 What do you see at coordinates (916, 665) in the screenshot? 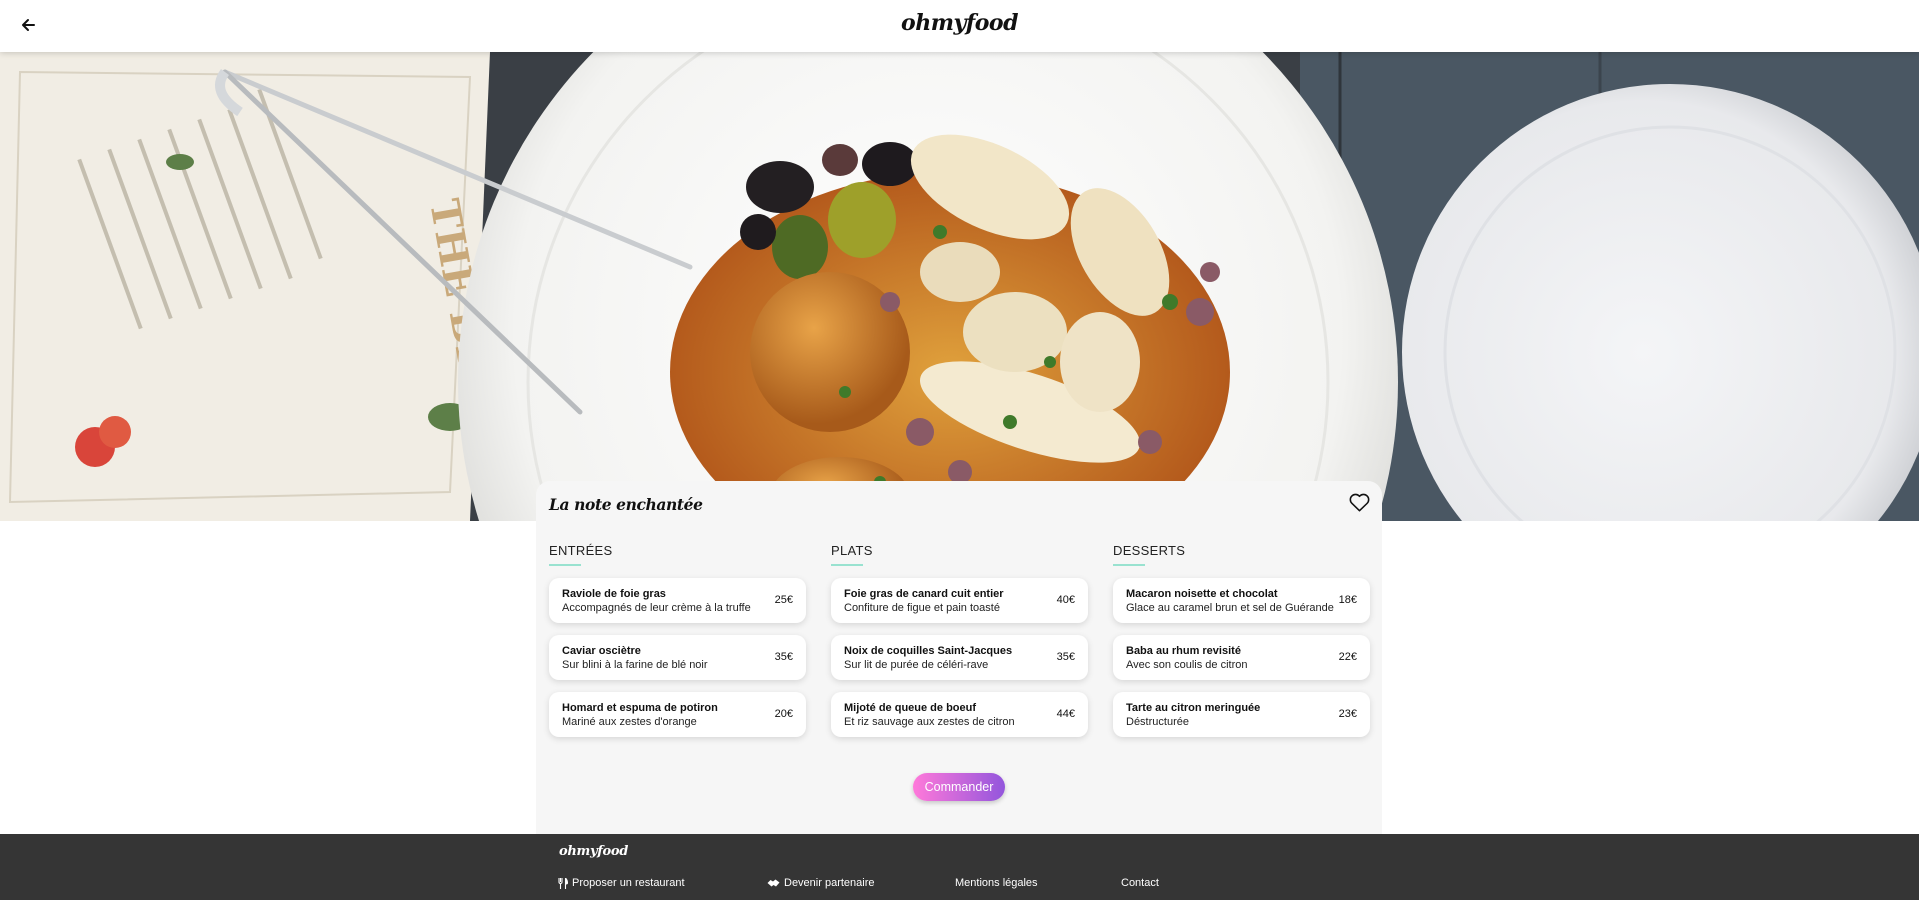
I see `dish-description: Sur lit de purée de céléri-rave` at bounding box center [916, 665].